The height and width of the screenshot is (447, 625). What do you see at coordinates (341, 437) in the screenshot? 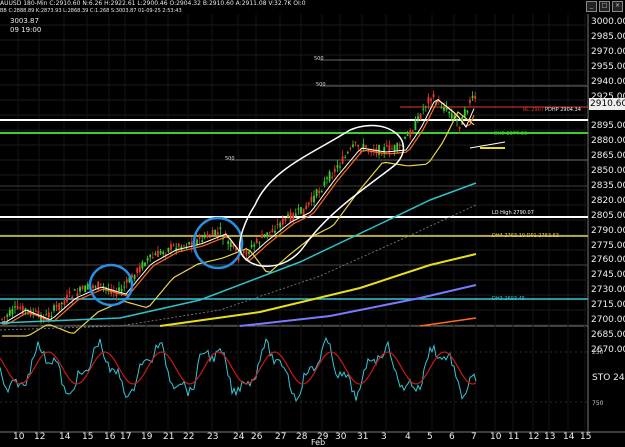
I see `date-tick: 30` at bounding box center [341, 437].